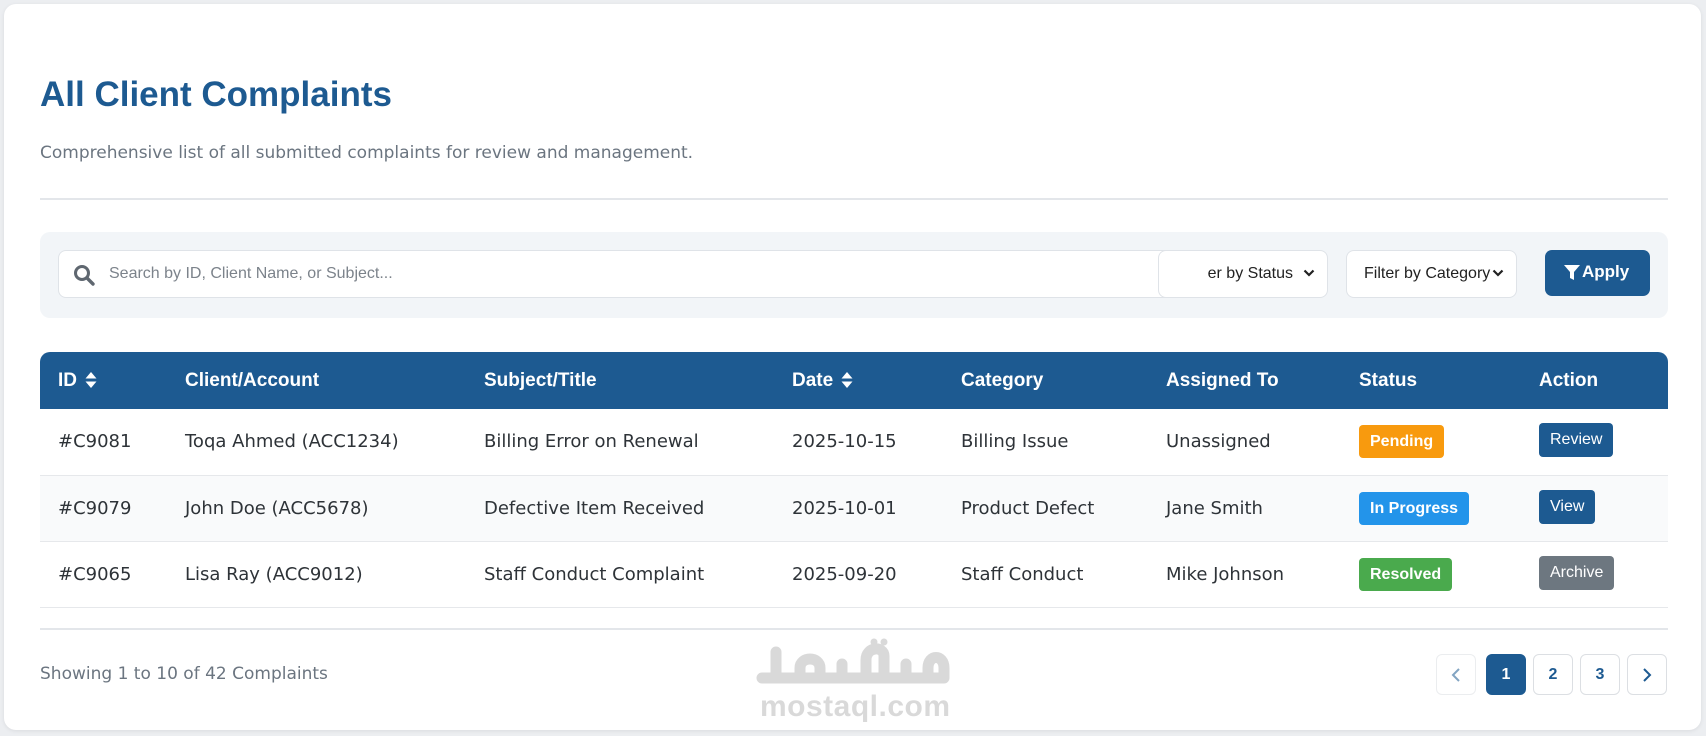  I want to click on previous-page-button, so click(1456, 674).